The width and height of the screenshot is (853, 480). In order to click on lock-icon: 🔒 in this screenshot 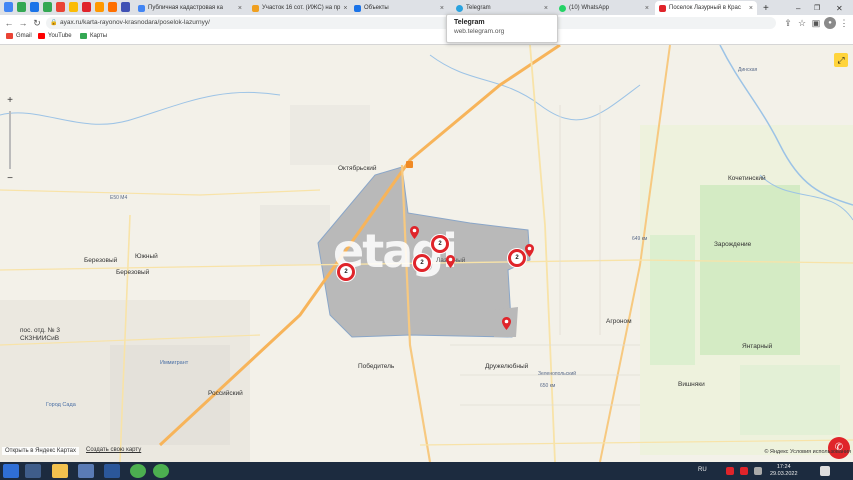, I will do `click(54, 23)`.